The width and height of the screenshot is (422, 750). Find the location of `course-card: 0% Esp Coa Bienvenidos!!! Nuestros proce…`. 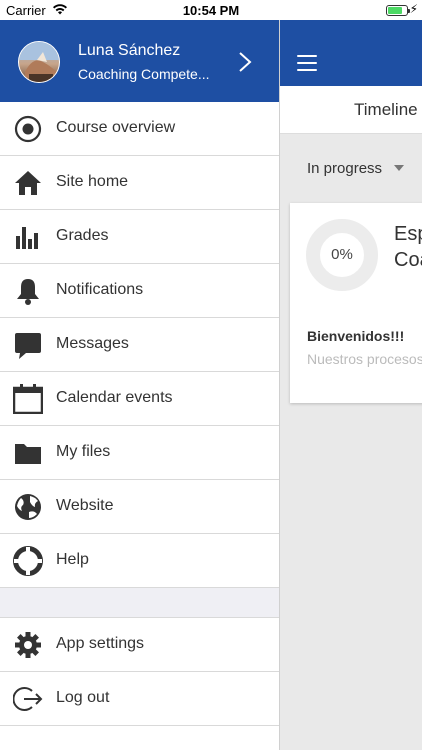

course-card: 0% Esp Coa Bienvenidos!!! Nuestros proce… is located at coordinates (356, 303).